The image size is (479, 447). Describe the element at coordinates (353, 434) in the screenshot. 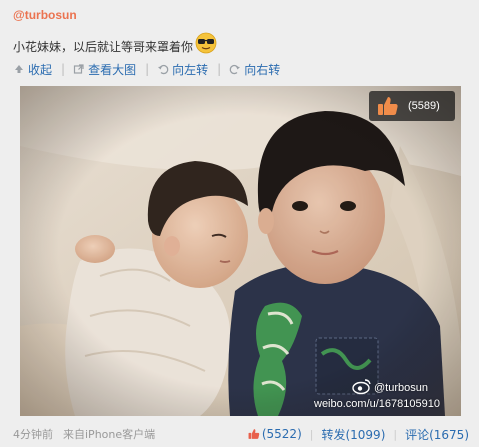

I see `repost-button: 转发(1099)` at that location.